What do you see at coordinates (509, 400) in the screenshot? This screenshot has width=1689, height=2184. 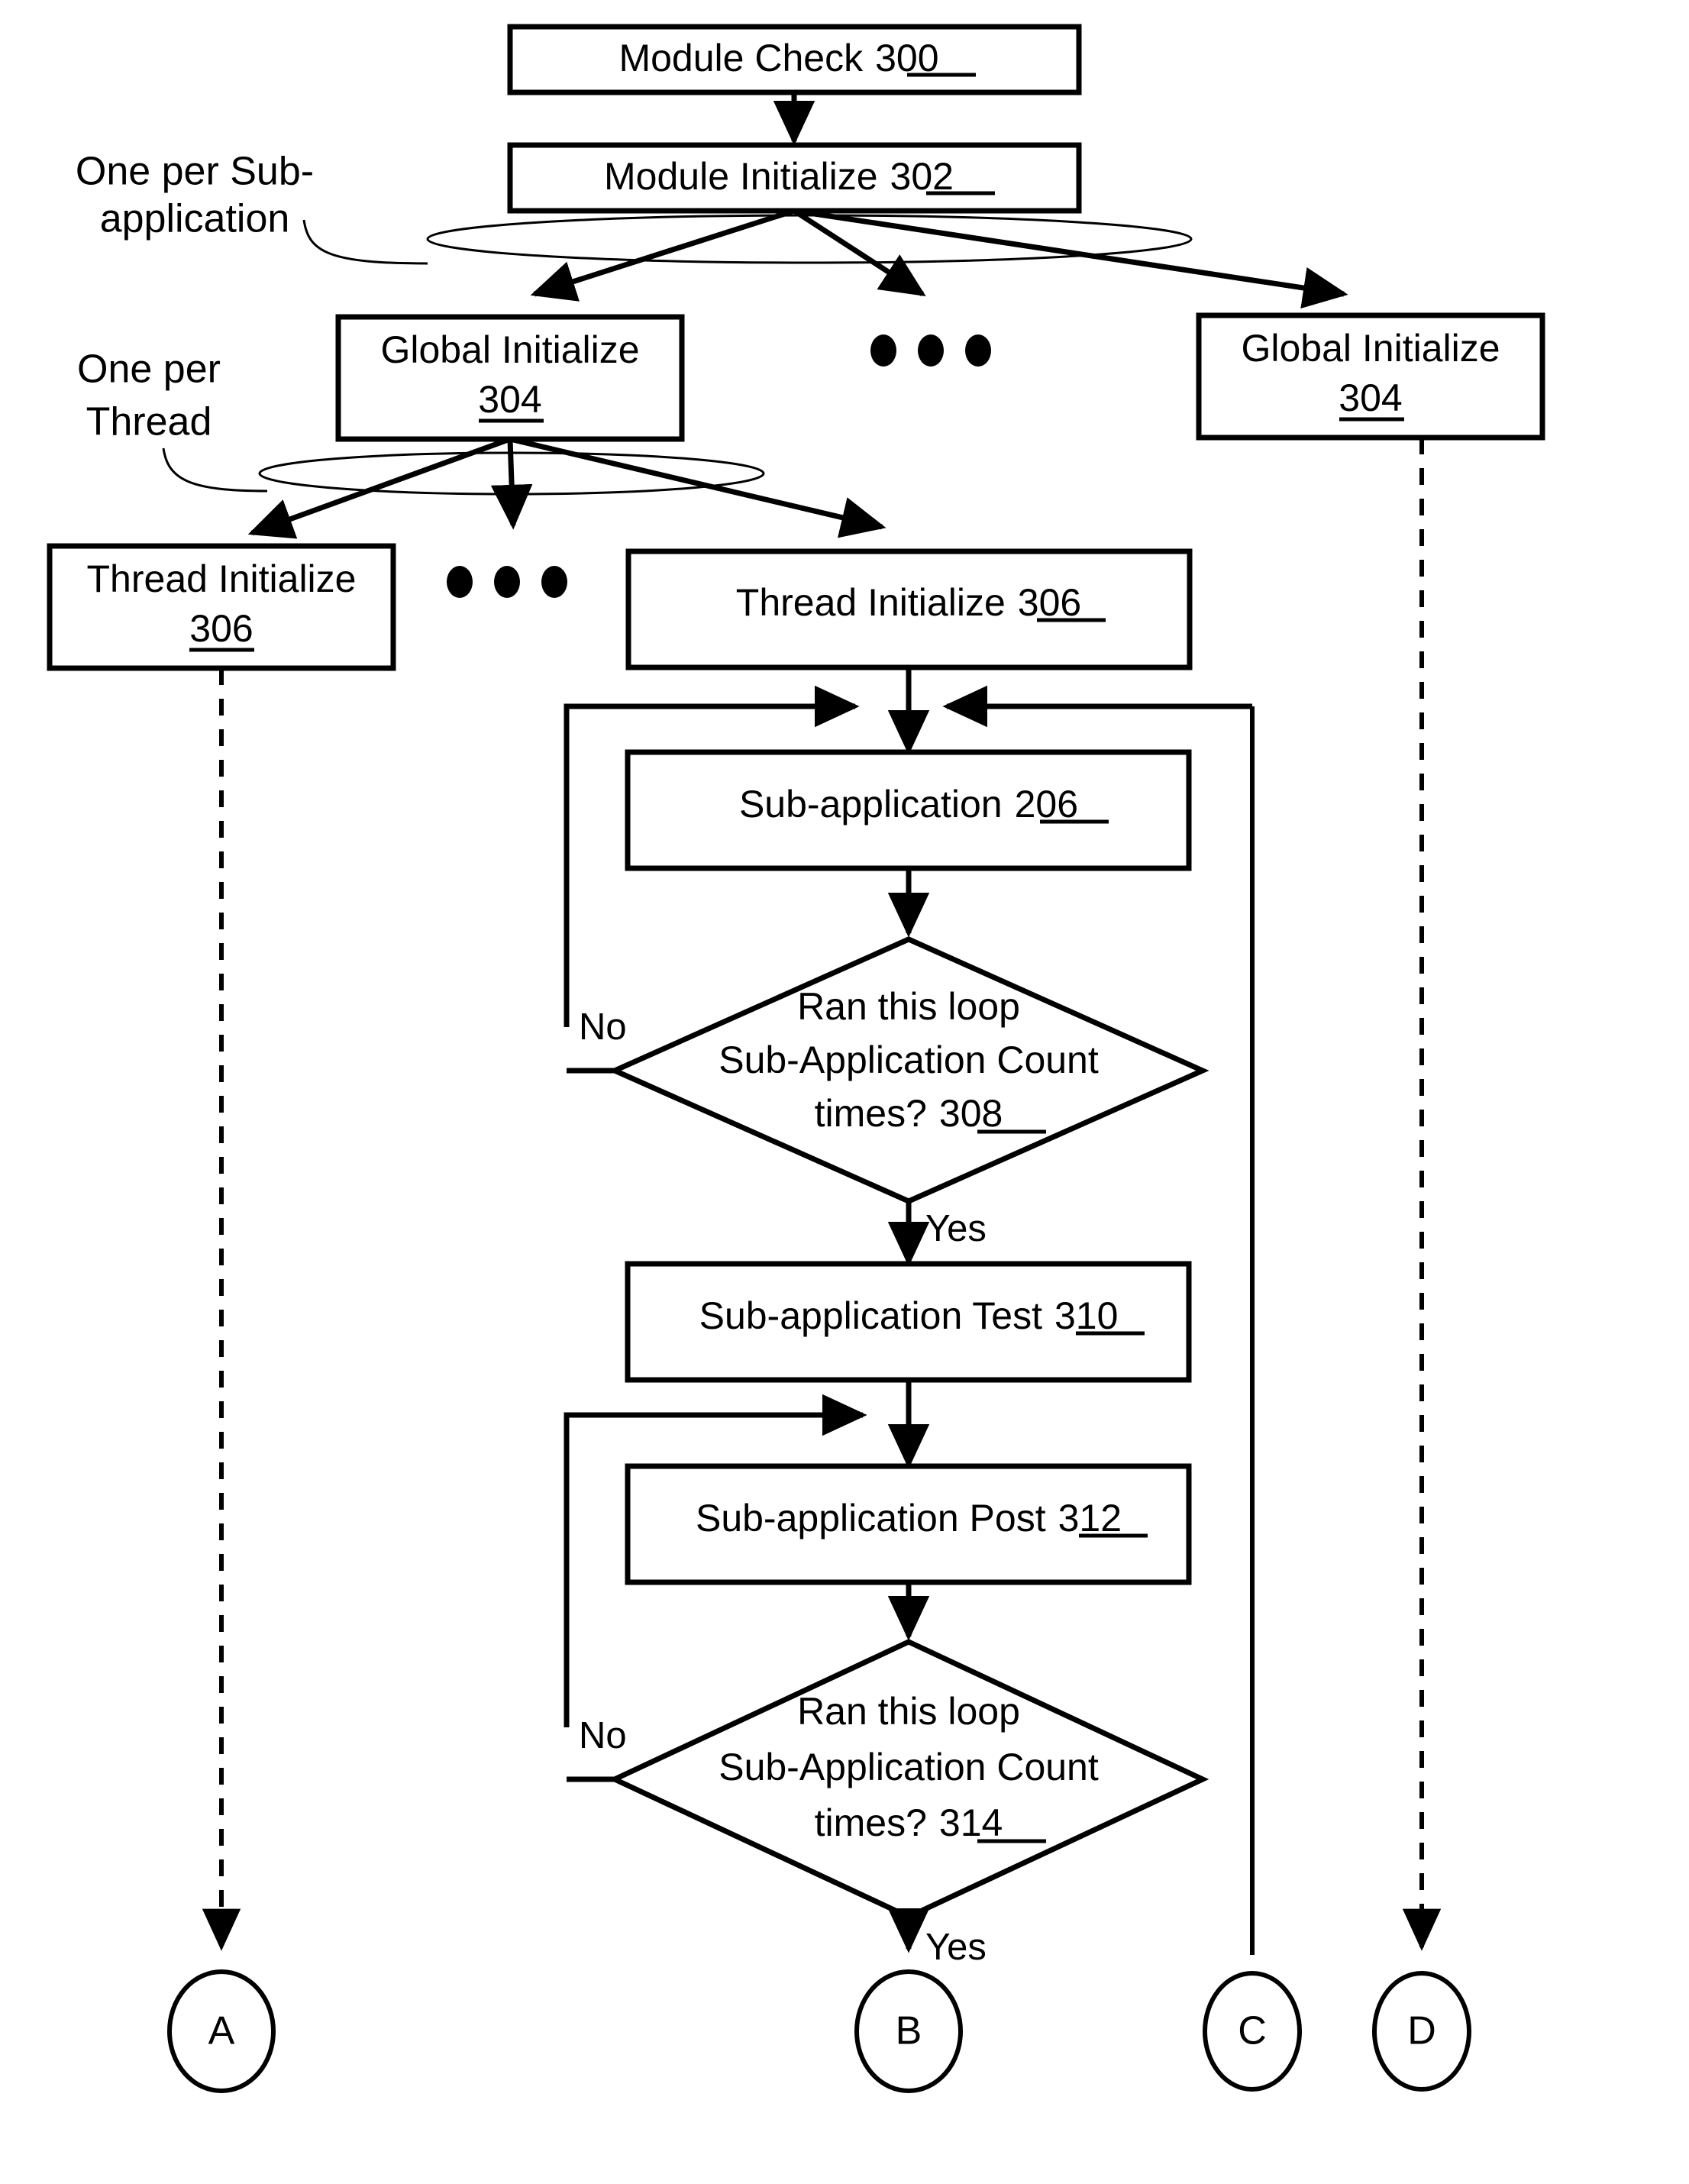 I see `node-global-initialize-left-ref: 304` at bounding box center [509, 400].